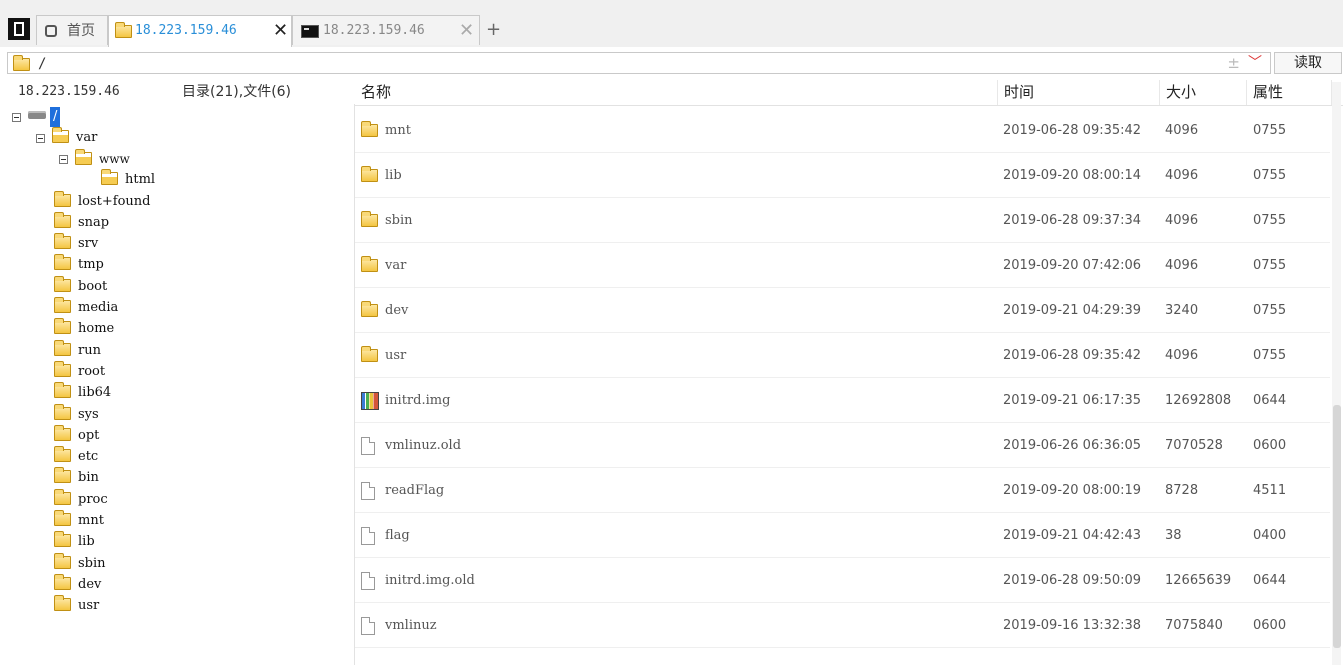  I want to click on file-attr: 4511, so click(1270, 490).